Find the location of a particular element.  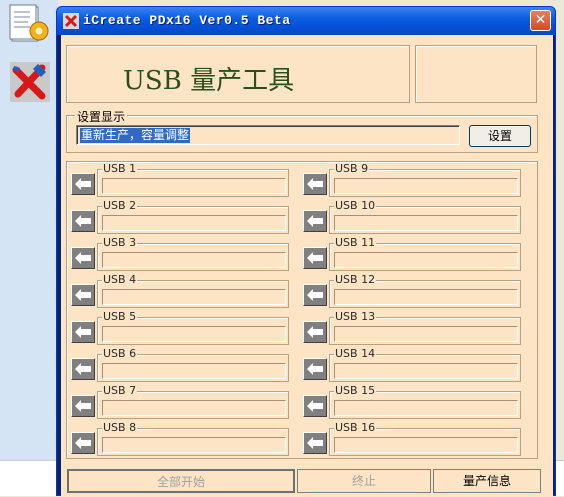

usb-port-frame: USB 4 is located at coordinates (193, 291).